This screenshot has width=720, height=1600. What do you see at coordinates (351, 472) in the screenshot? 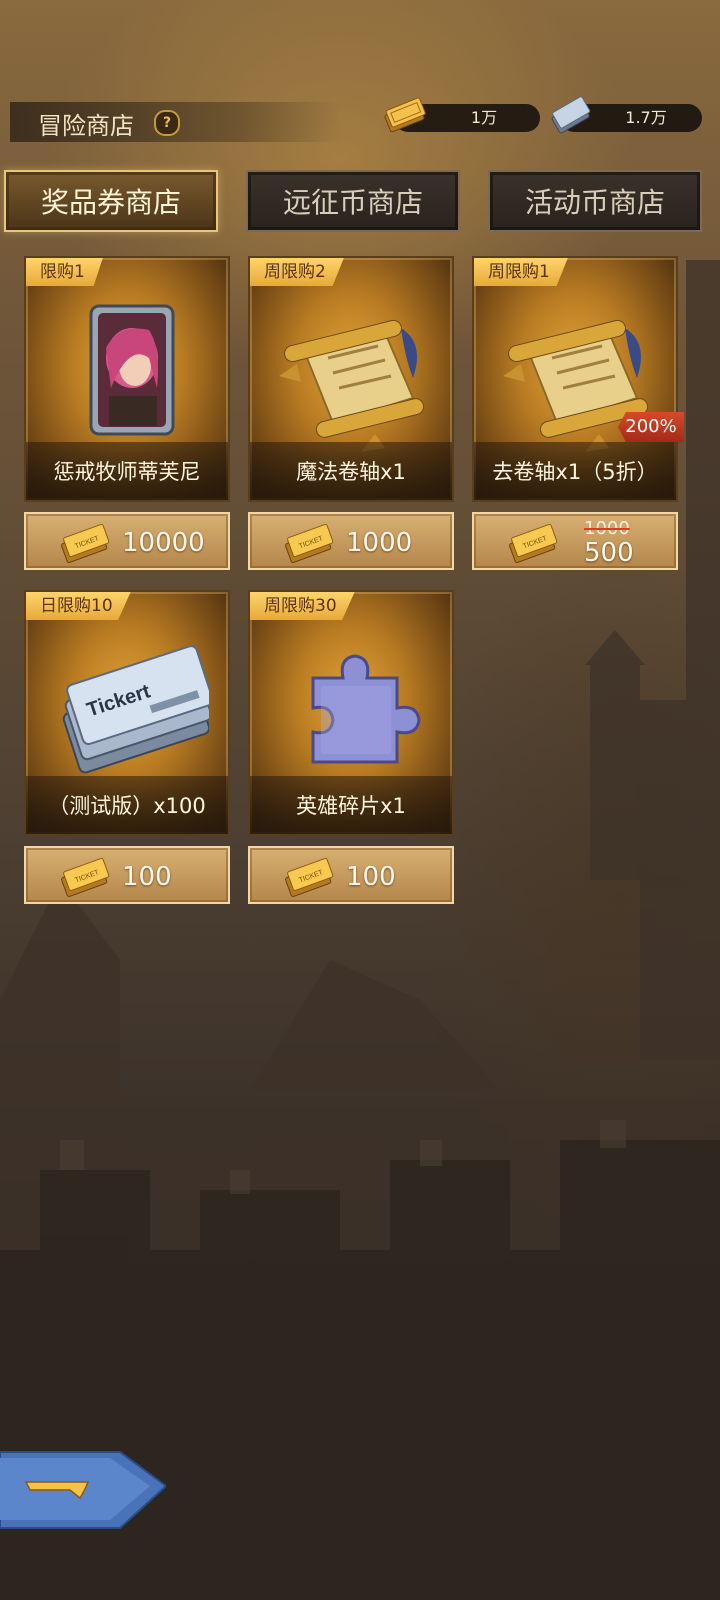
I see `item-name: 魔法卷轴x1` at bounding box center [351, 472].